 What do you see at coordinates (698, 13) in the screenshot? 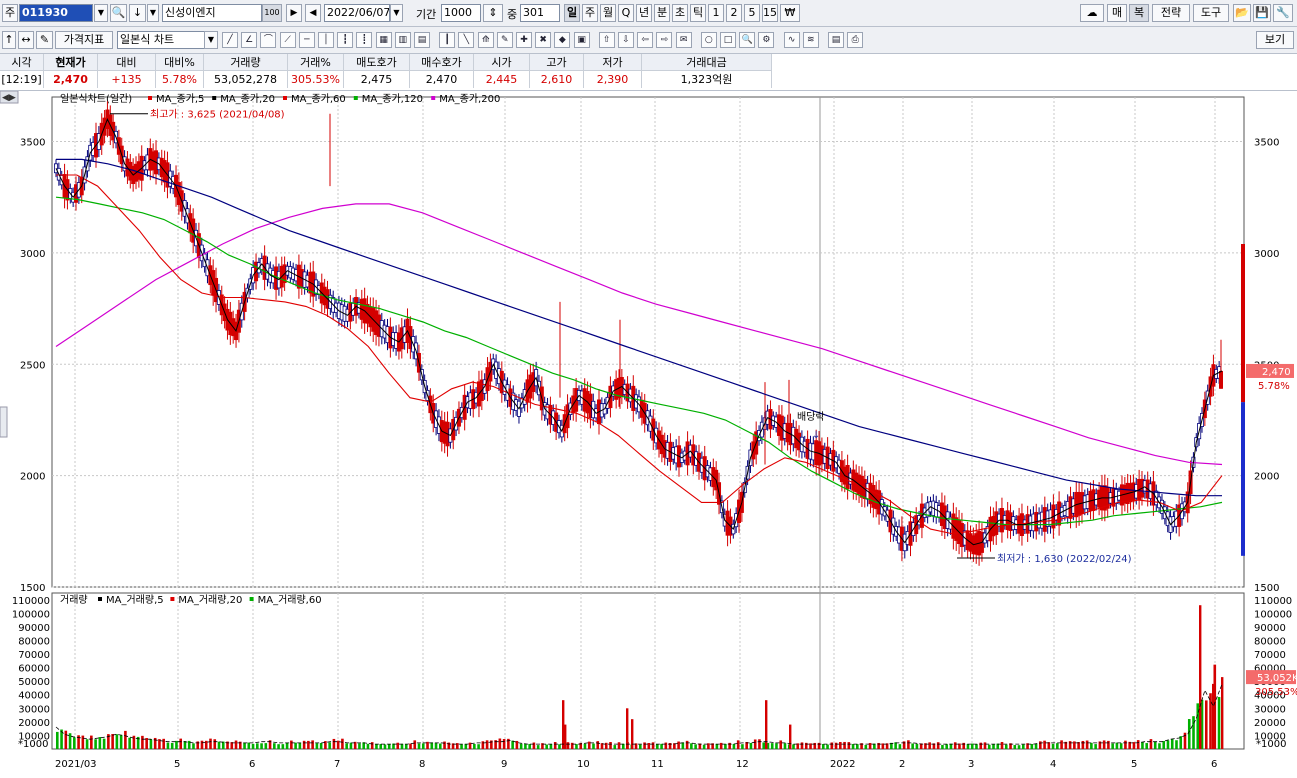
I see `period-tab-7: 틱` at bounding box center [698, 13].